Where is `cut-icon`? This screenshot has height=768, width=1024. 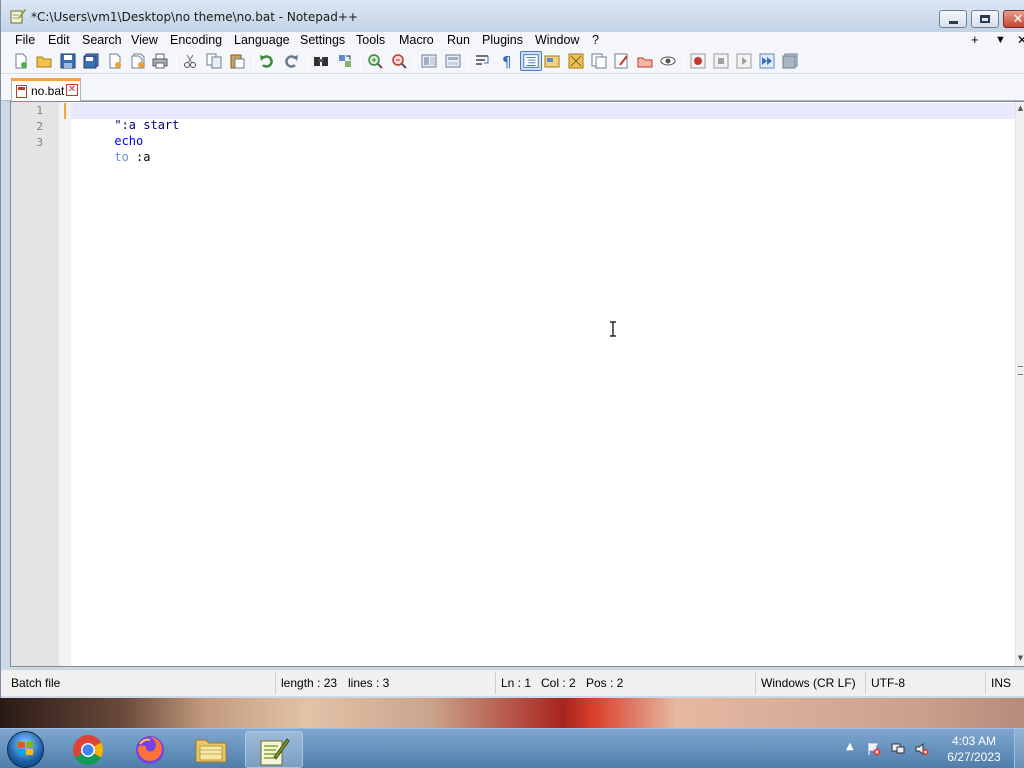 cut-icon is located at coordinates (190, 61).